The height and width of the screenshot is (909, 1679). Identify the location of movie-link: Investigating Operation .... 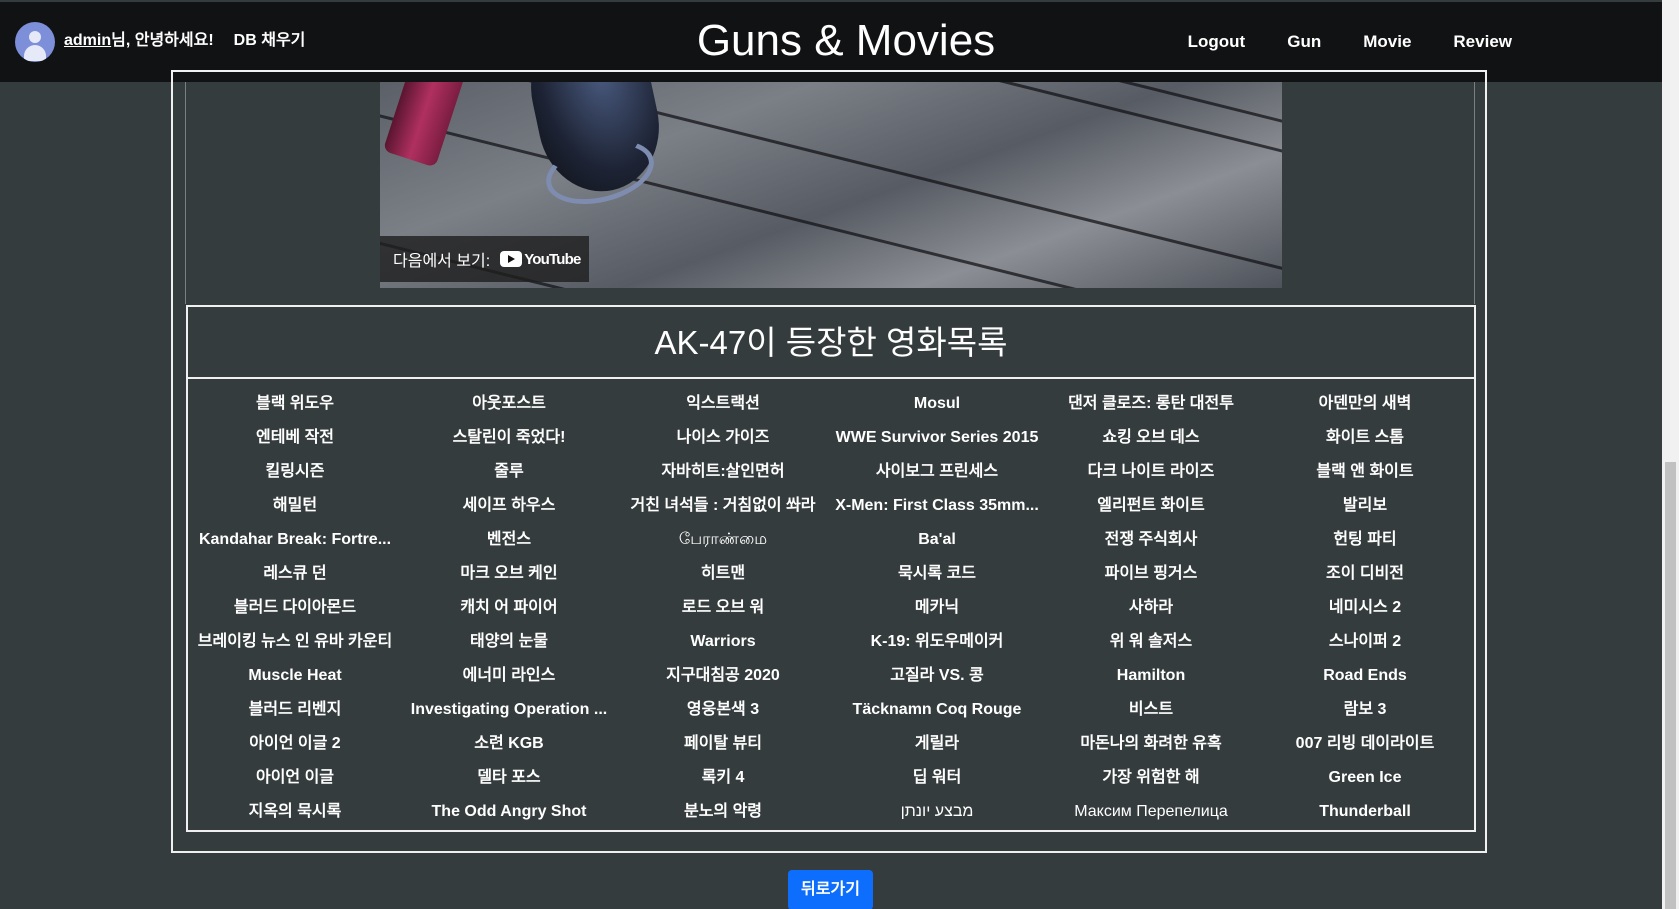
(509, 710).